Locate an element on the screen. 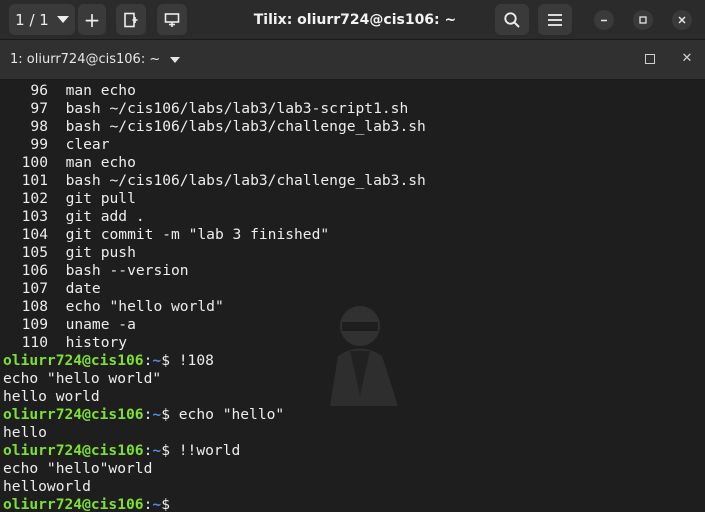 The image size is (705, 512). history-number: 107 is located at coordinates (34, 288).